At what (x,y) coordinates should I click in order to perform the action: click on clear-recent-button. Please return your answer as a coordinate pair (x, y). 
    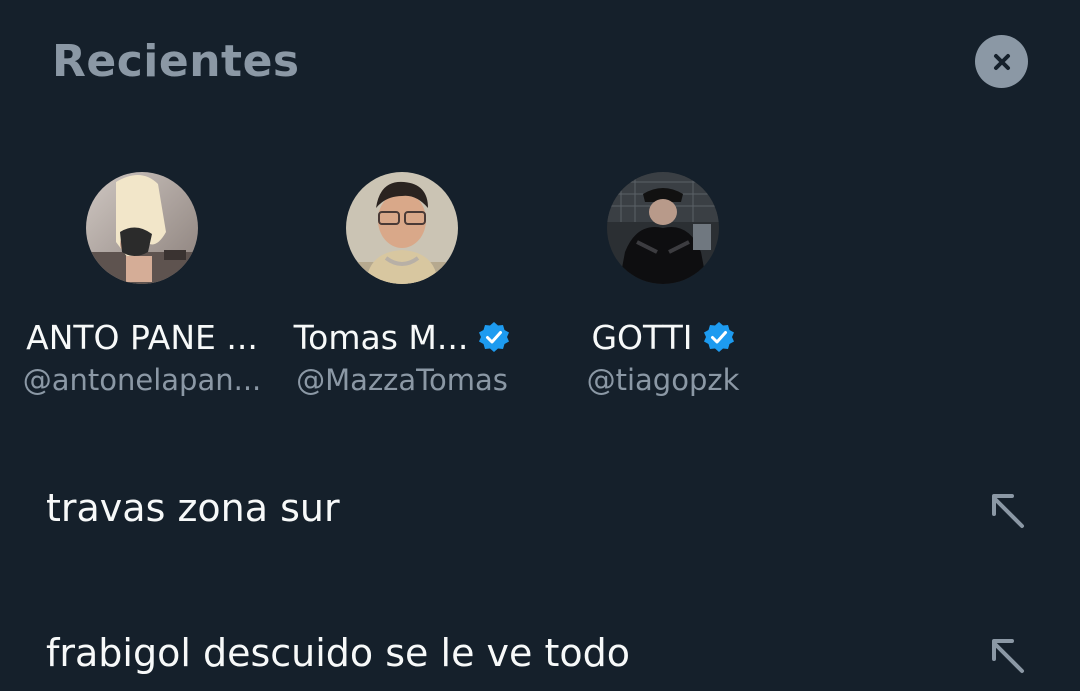
    Looking at the image, I should click on (1001, 61).